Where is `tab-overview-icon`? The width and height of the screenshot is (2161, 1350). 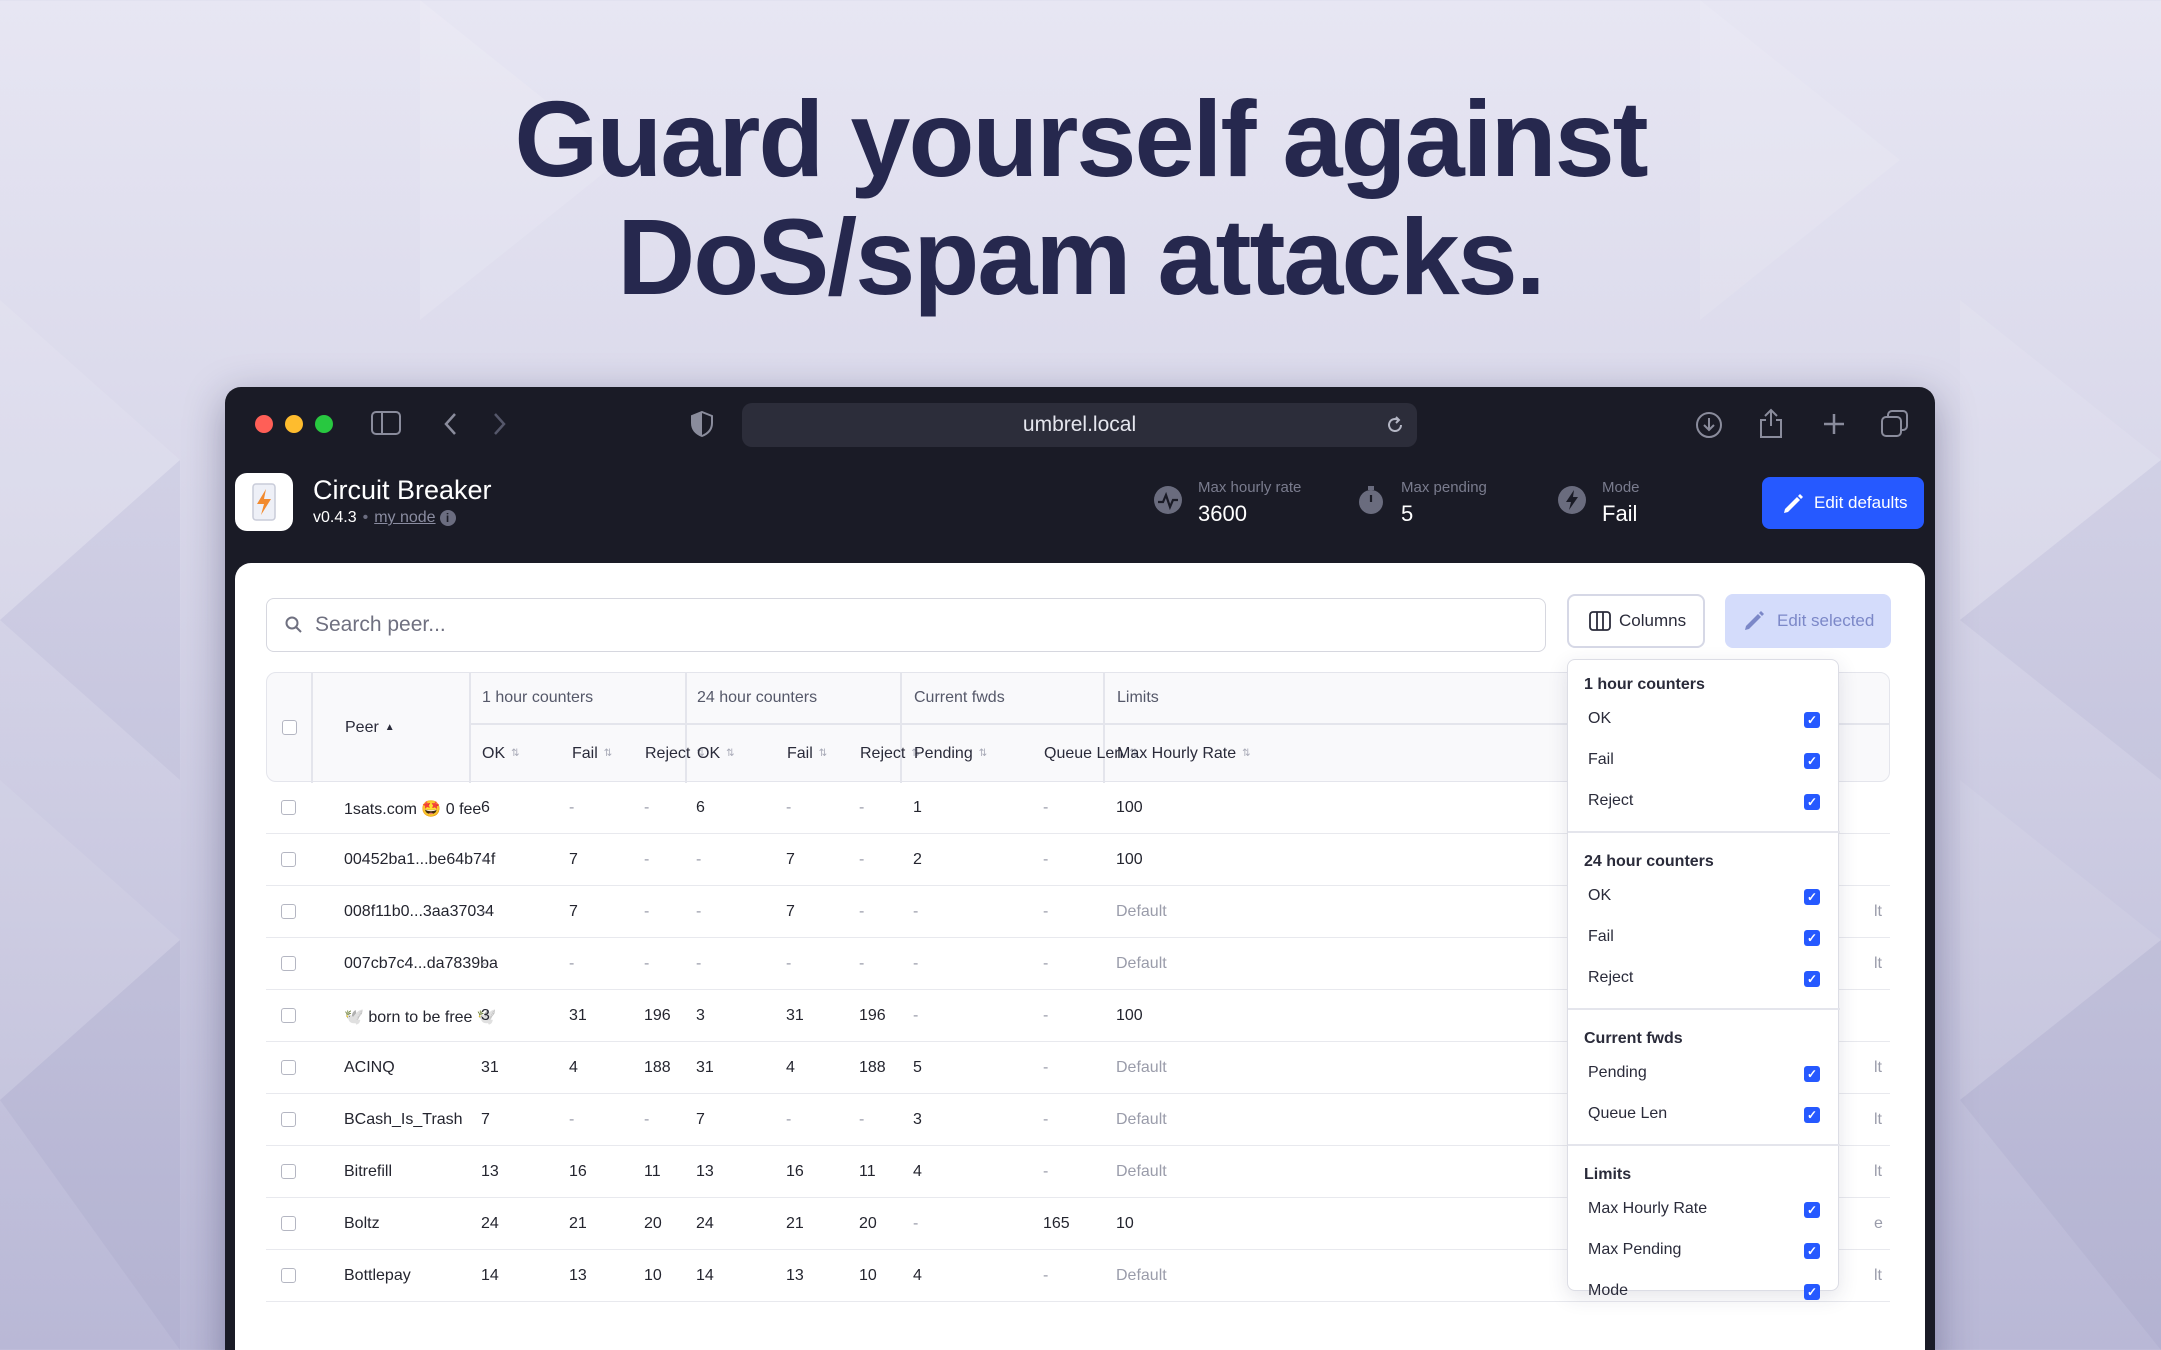 tab-overview-icon is located at coordinates (1895, 424).